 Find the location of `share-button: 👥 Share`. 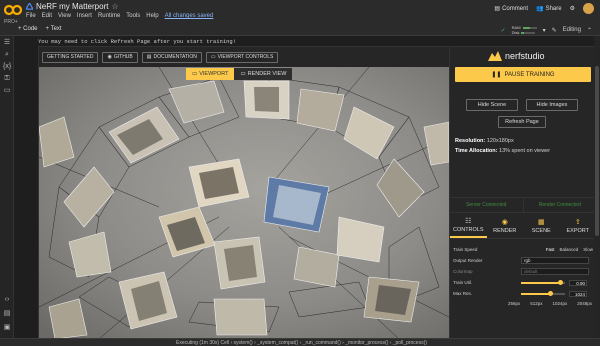

share-button: 👥 Share is located at coordinates (549, 9).